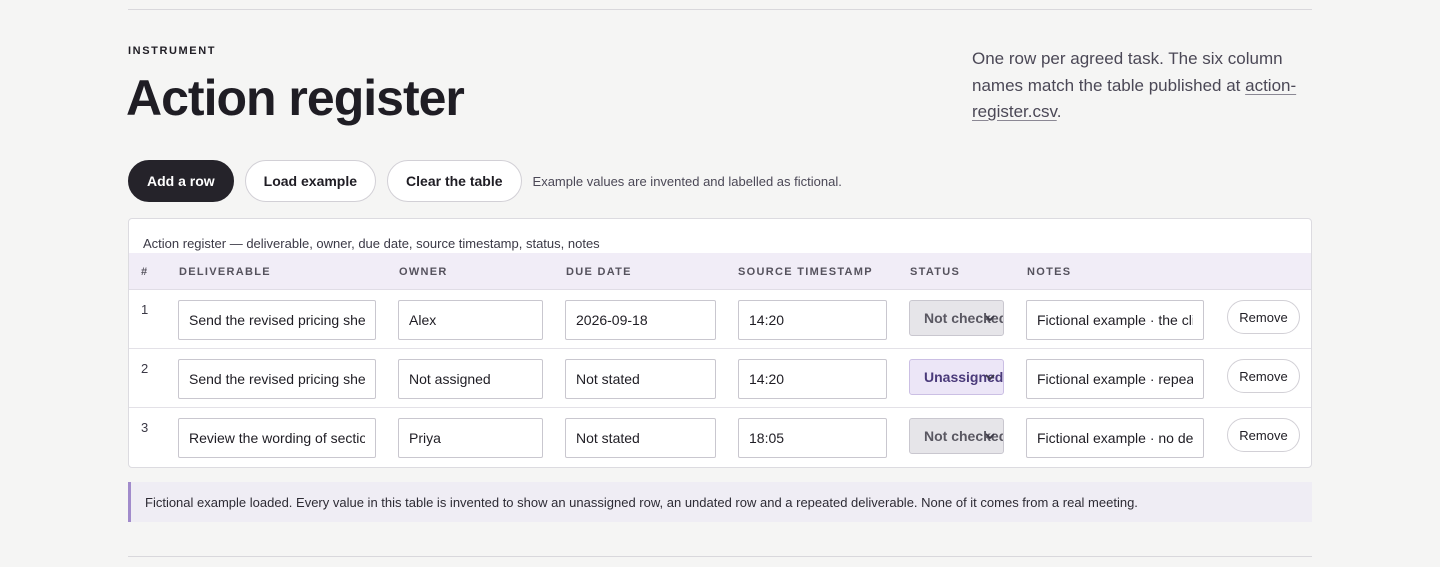 The width and height of the screenshot is (1440, 567). What do you see at coordinates (956, 377) in the screenshot?
I see `status-select: Unassigned` at bounding box center [956, 377].